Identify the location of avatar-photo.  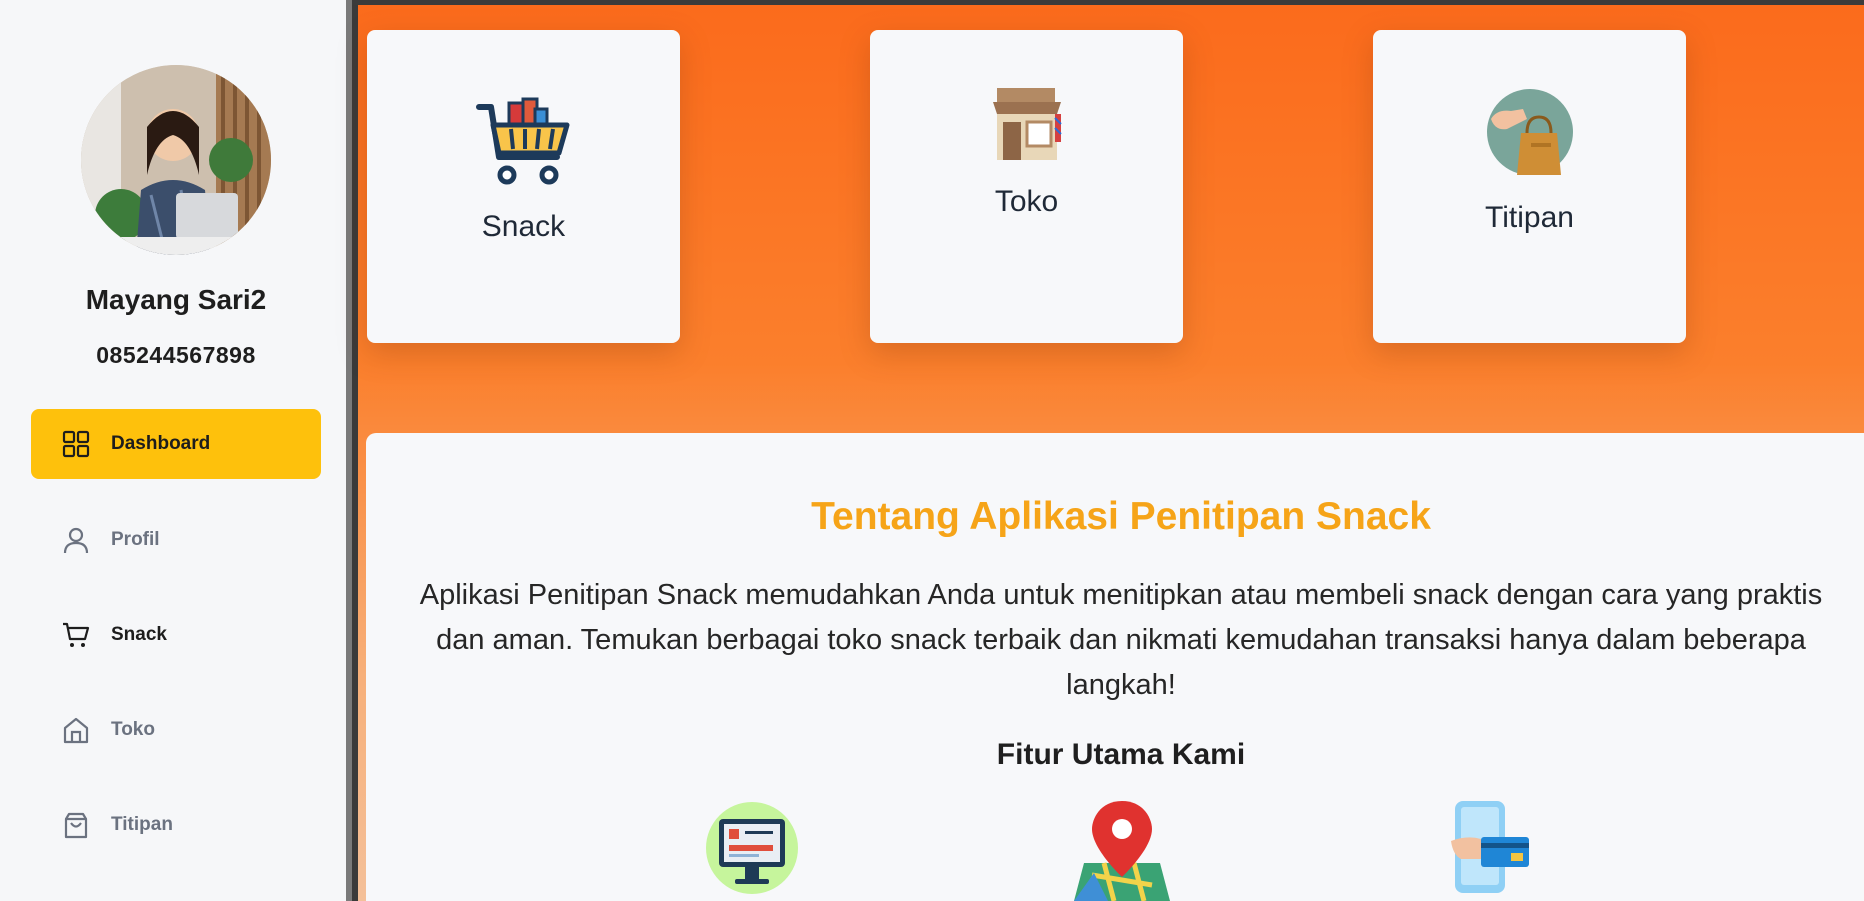
(176, 160).